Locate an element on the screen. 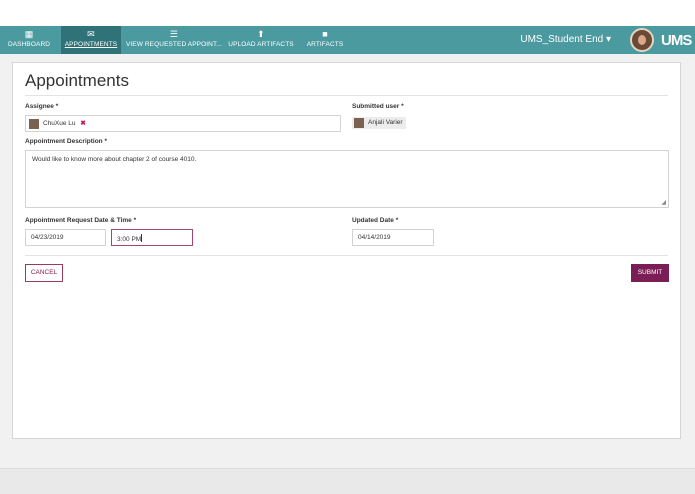  window-top-area is located at coordinates (347, 13).